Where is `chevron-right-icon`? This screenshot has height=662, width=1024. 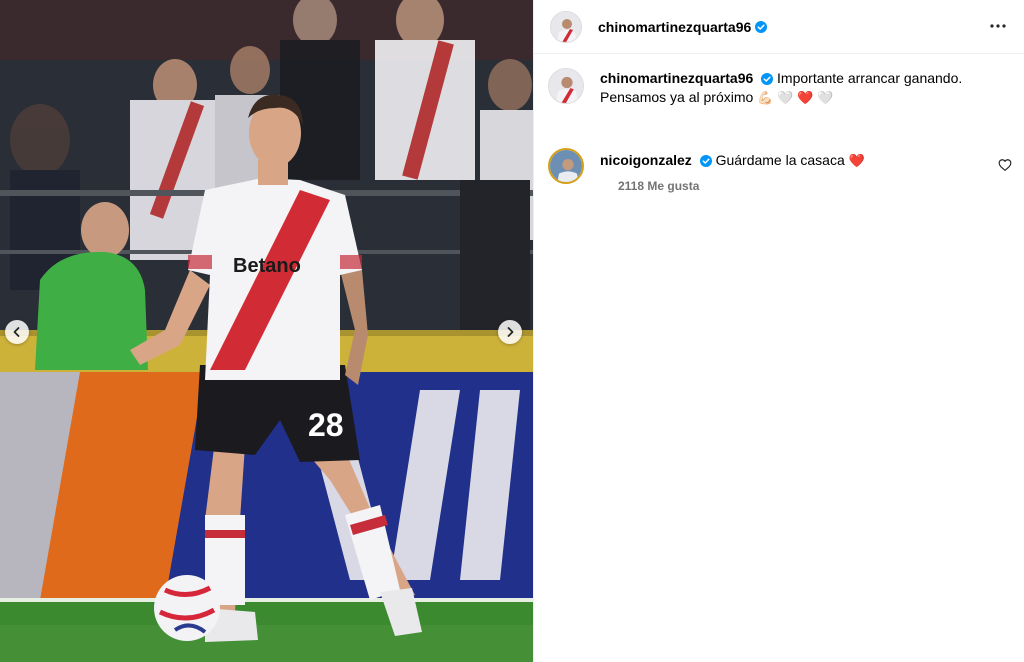 chevron-right-icon is located at coordinates (510, 332).